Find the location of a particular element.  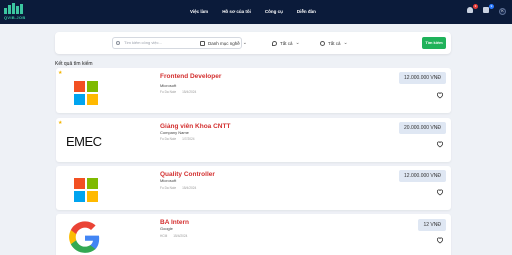

job-card: BA Intern Google HCM 15/4/2024 12 VNĐ is located at coordinates (253, 234).